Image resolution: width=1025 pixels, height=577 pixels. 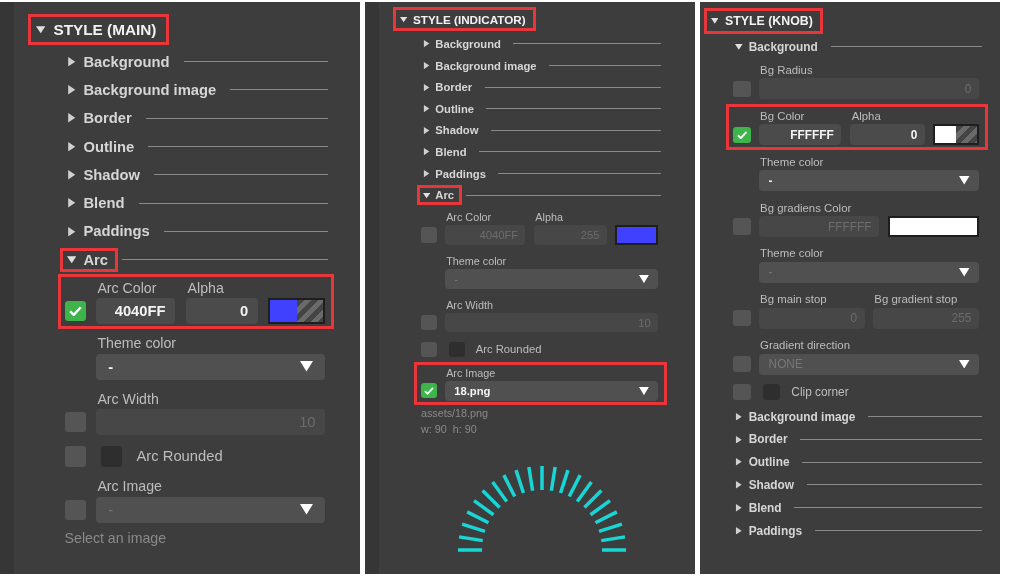 I want to click on panel-header: STYLE (KNOB), so click(x=764, y=21).